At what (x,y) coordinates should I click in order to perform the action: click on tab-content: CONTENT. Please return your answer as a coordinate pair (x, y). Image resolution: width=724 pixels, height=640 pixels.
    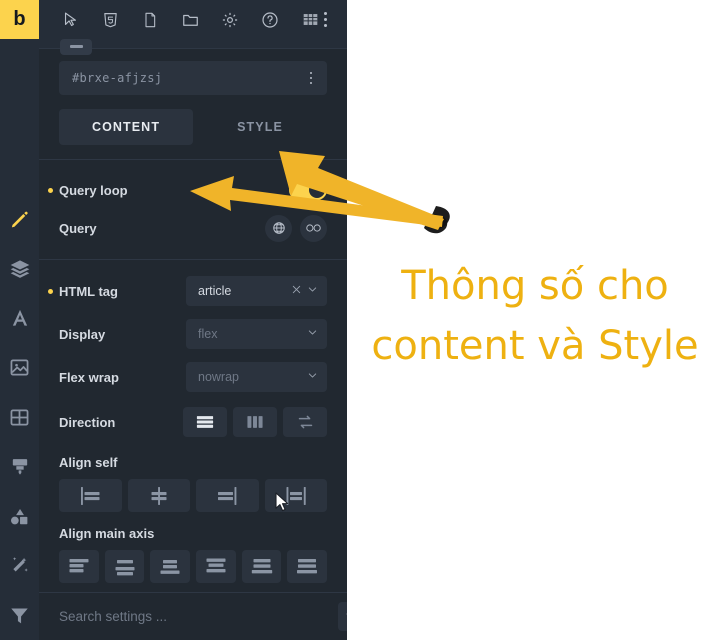
    Looking at the image, I should click on (126, 127).